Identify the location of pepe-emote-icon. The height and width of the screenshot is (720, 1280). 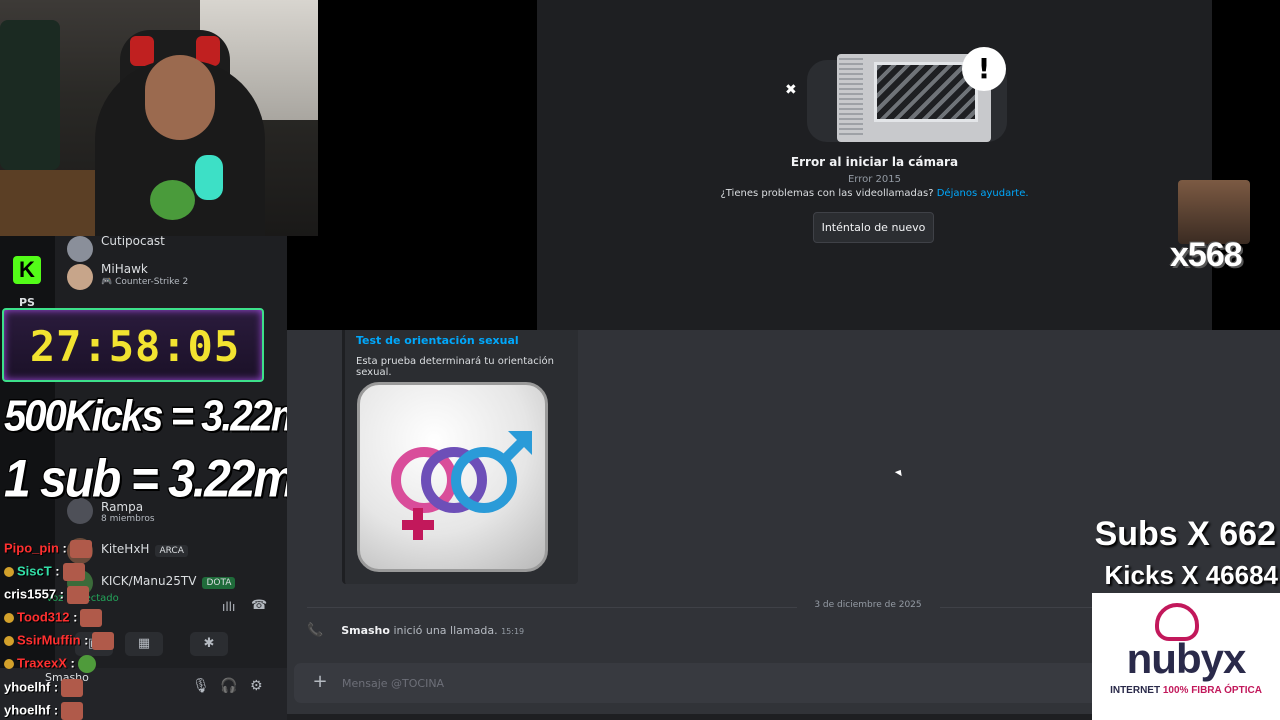
(86, 664).